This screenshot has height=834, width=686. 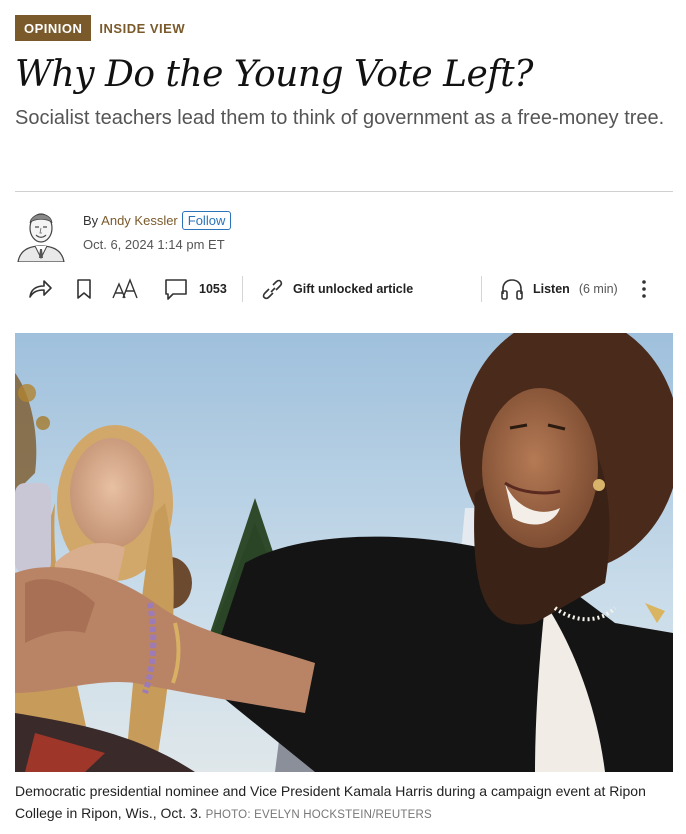 I want to click on link-icon, so click(x=273, y=289).